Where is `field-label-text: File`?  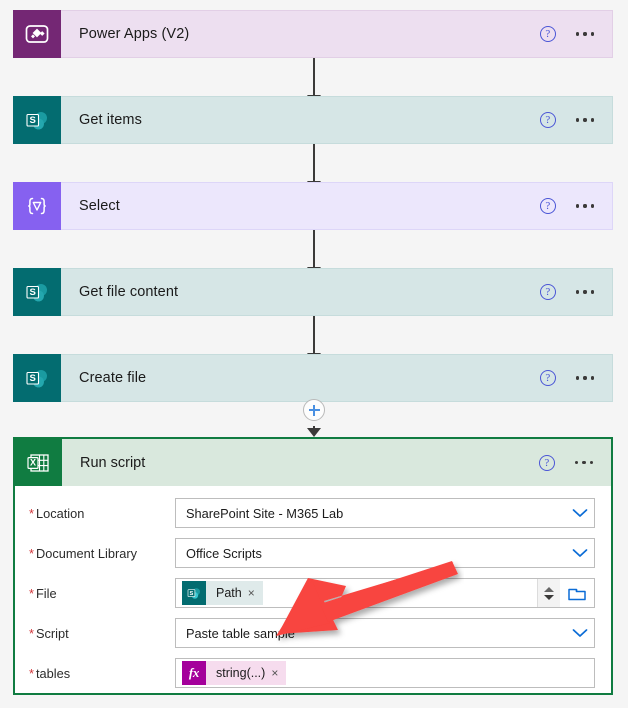 field-label-text: File is located at coordinates (46, 593).